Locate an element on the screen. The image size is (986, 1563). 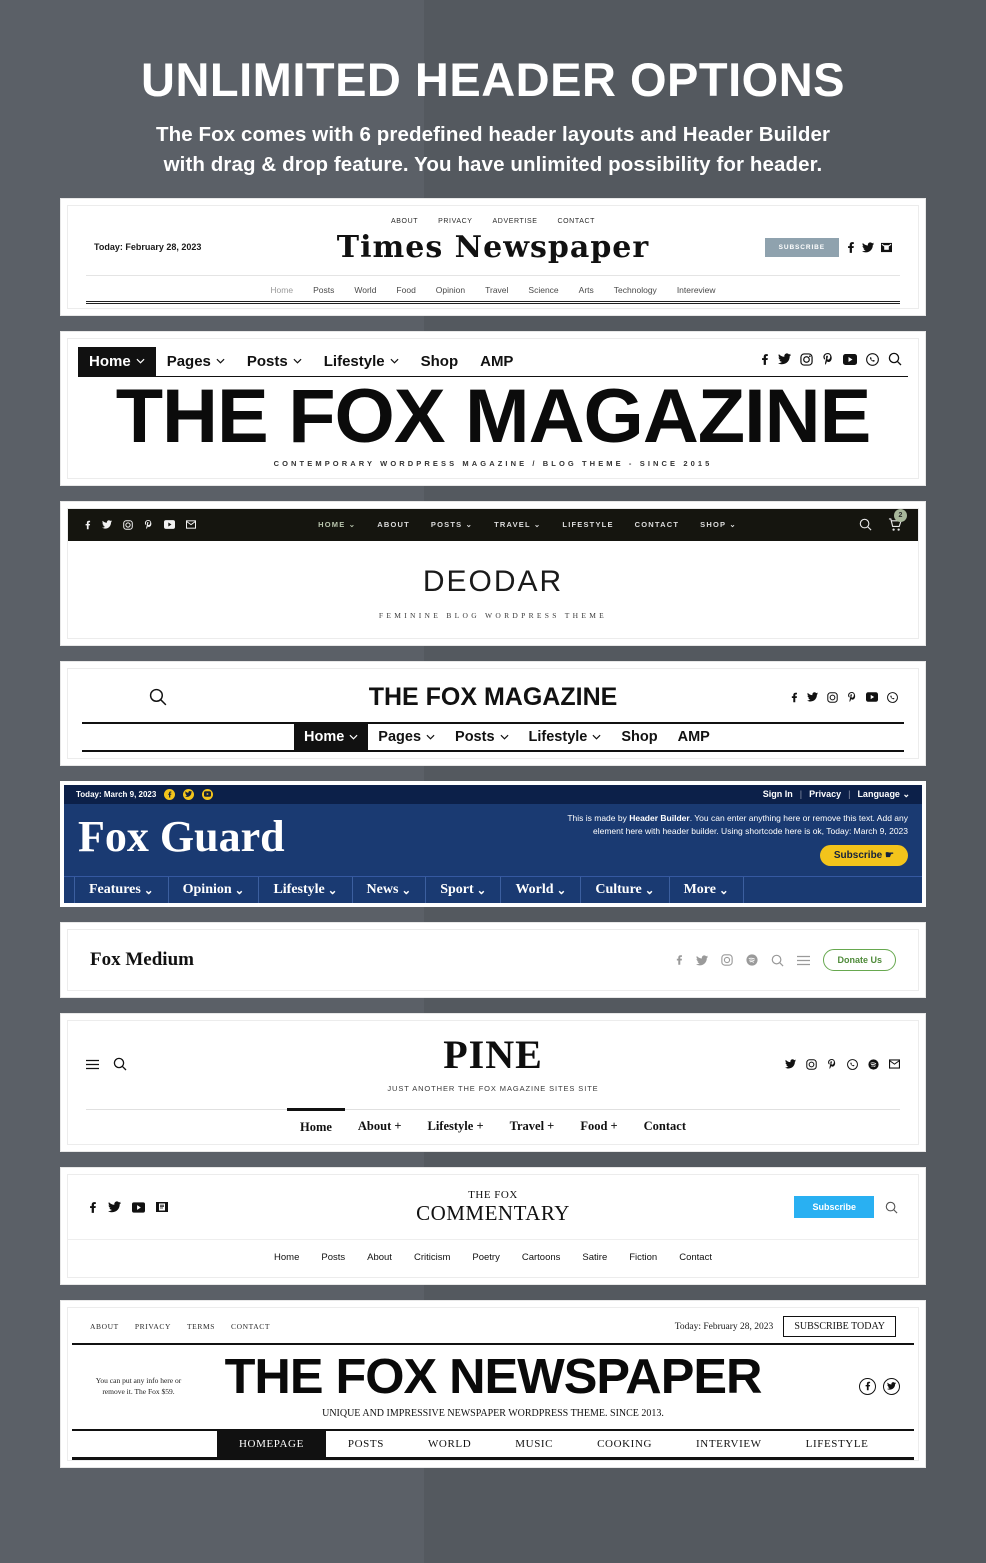
h3-nav-shop: SHOP ⌄ is located at coordinates (718, 524).